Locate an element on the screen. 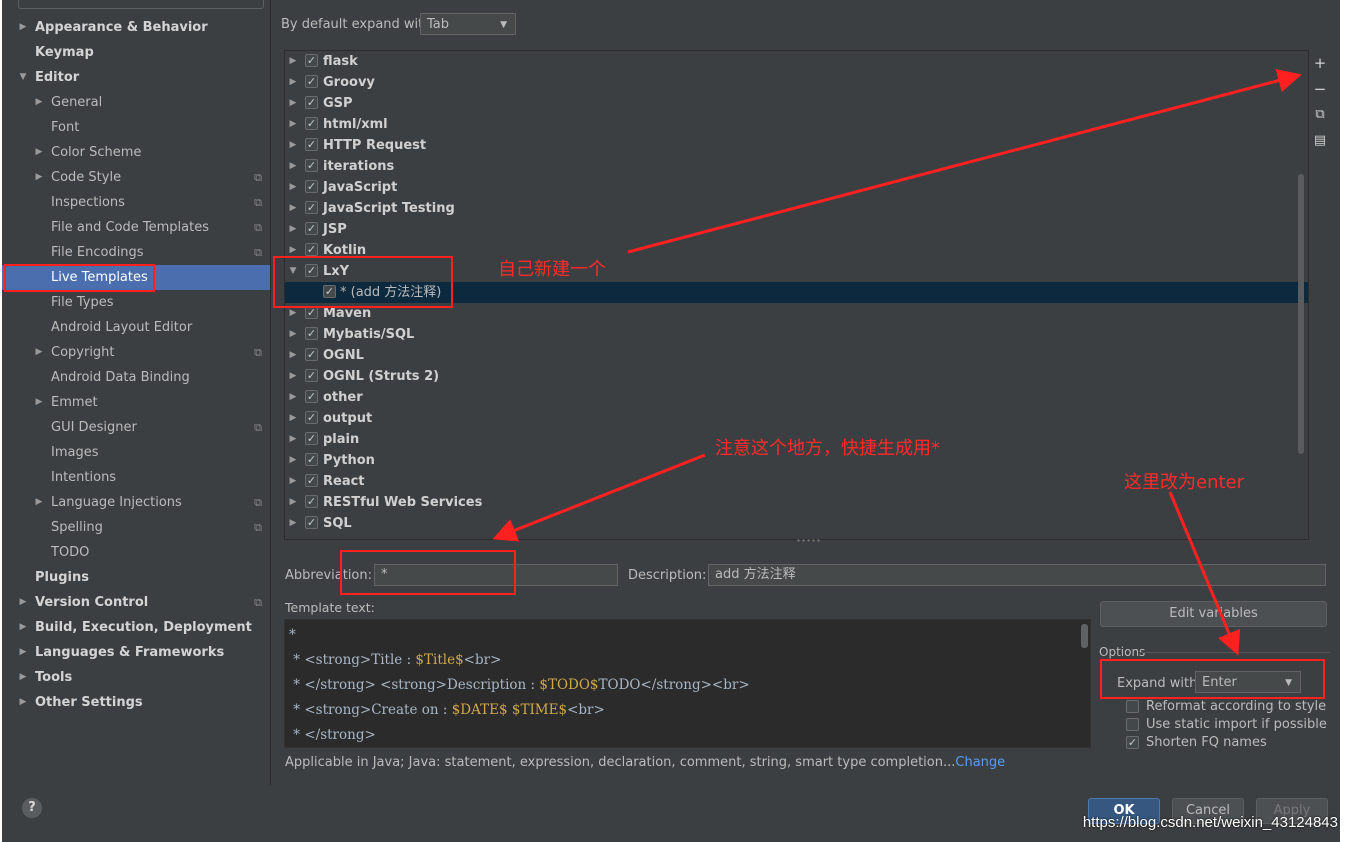 The height and width of the screenshot is (842, 1346). sidebar-item: ▶ Other Settings is located at coordinates (136, 702).